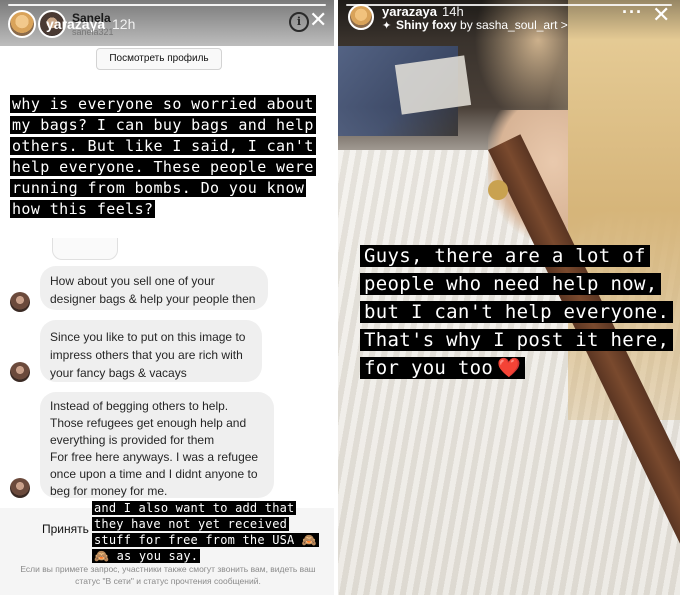  What do you see at coordinates (91, 18) in the screenshot?
I see `dm-sender-name: Sanela` at bounding box center [91, 18].